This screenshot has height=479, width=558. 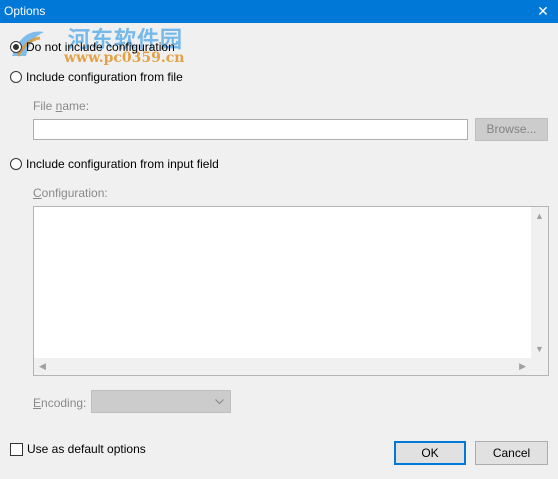 I want to click on cancel-button: Cancel, so click(x=511, y=453).